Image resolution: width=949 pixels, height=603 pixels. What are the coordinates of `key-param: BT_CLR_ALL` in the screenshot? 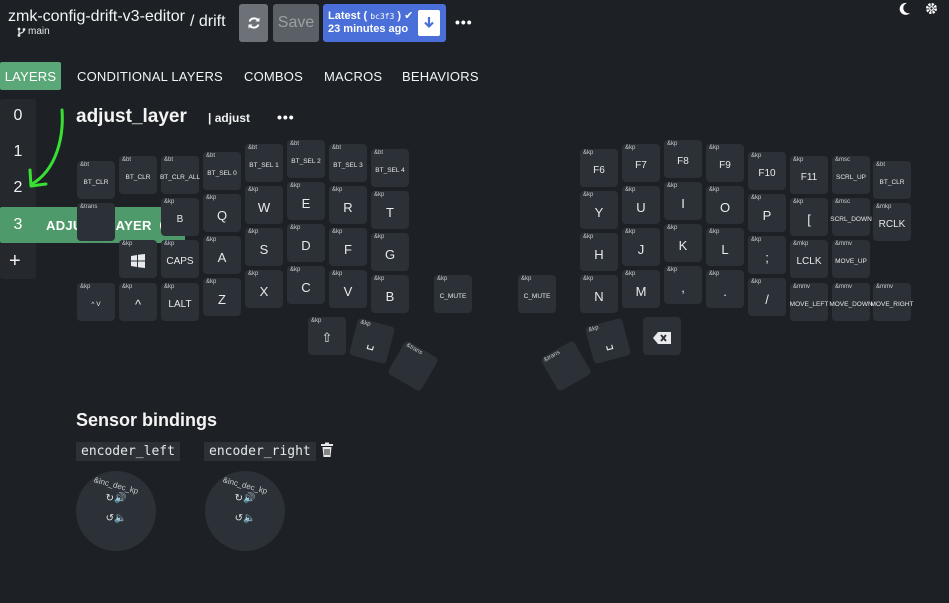 It's located at (180, 177).